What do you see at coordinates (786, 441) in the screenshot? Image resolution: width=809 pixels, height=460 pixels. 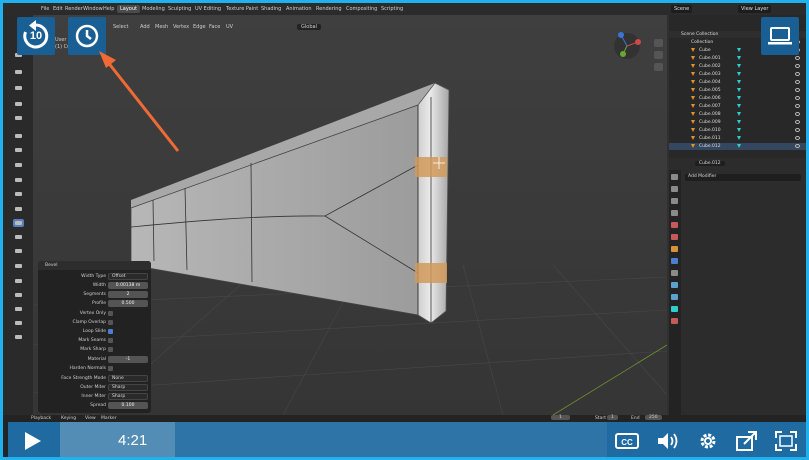 I see `fullscreen-button` at bounding box center [786, 441].